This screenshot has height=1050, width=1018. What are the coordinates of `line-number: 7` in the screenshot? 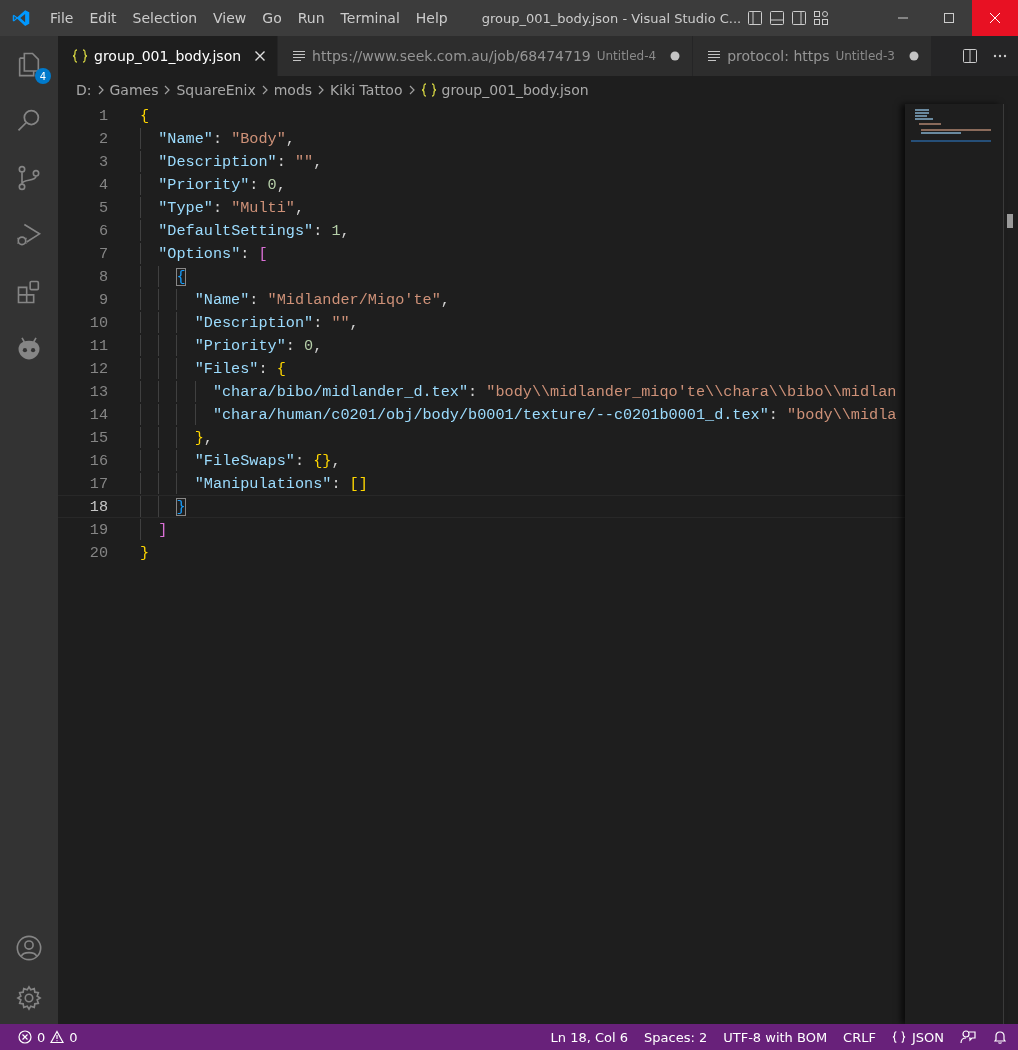 It's located at (102, 253).